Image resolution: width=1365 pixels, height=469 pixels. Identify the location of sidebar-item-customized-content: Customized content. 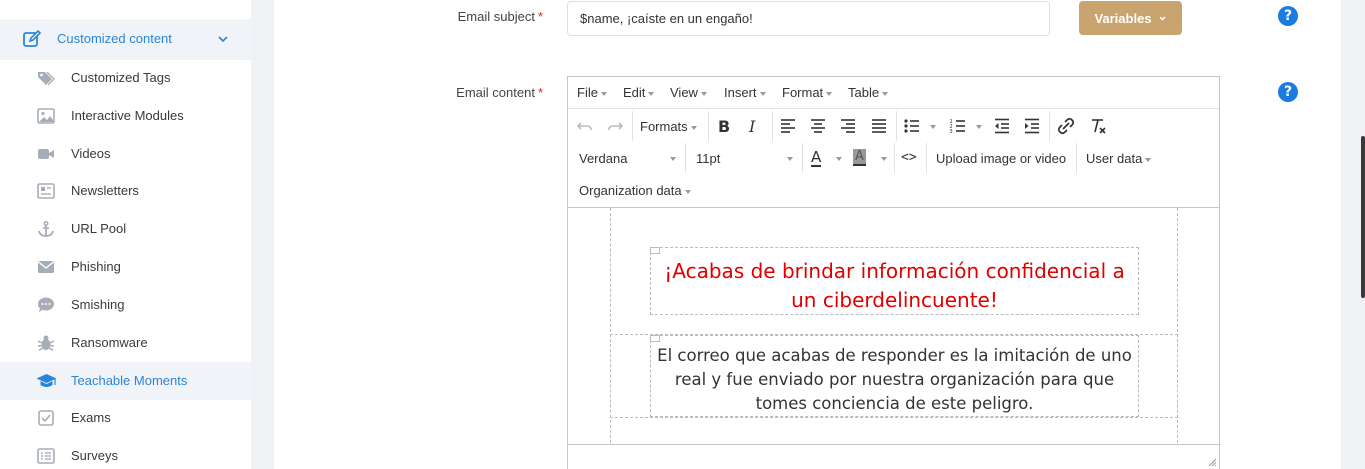
(125, 39).